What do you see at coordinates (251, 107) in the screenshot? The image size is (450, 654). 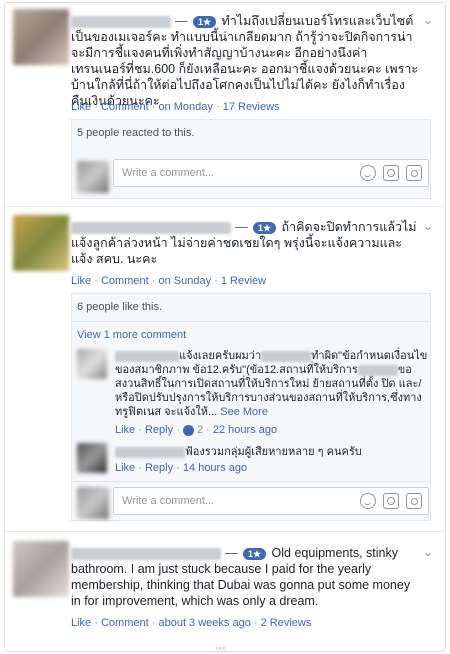 I see `reviews-count-link: 17 Reviews` at bounding box center [251, 107].